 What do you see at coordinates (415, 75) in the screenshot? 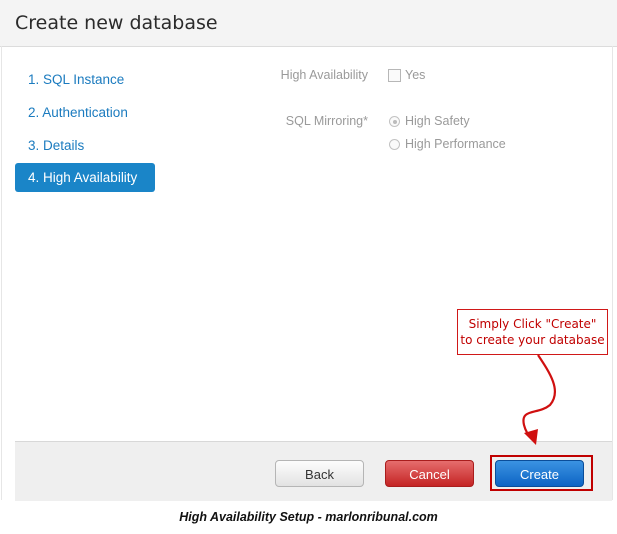
I see `high-availability-yes-label: Yes` at bounding box center [415, 75].